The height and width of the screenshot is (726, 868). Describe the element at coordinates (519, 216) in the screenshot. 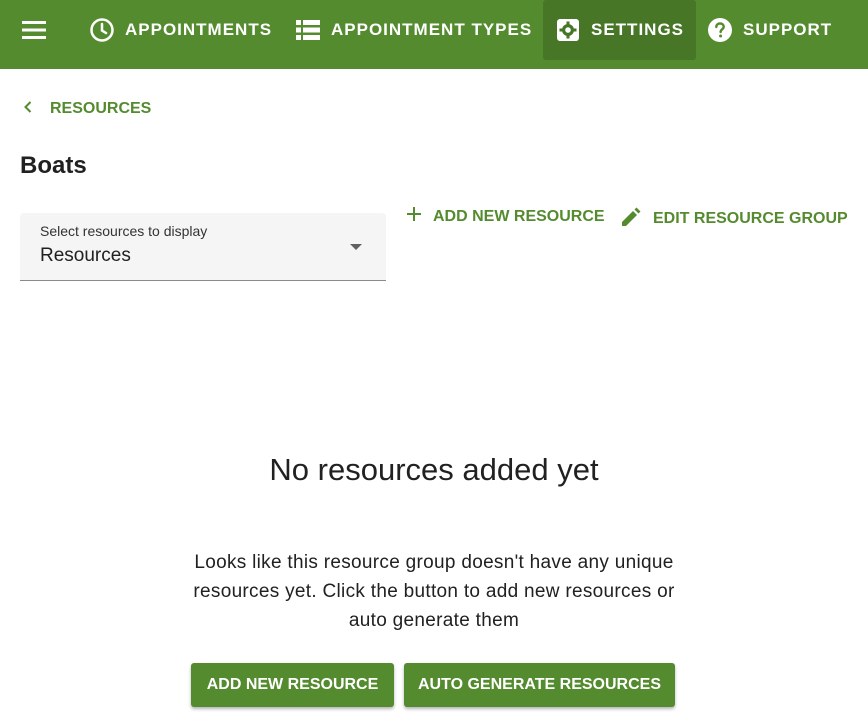

I see `add-new-resource-link-label: ADD NEW RESOURCE` at that location.